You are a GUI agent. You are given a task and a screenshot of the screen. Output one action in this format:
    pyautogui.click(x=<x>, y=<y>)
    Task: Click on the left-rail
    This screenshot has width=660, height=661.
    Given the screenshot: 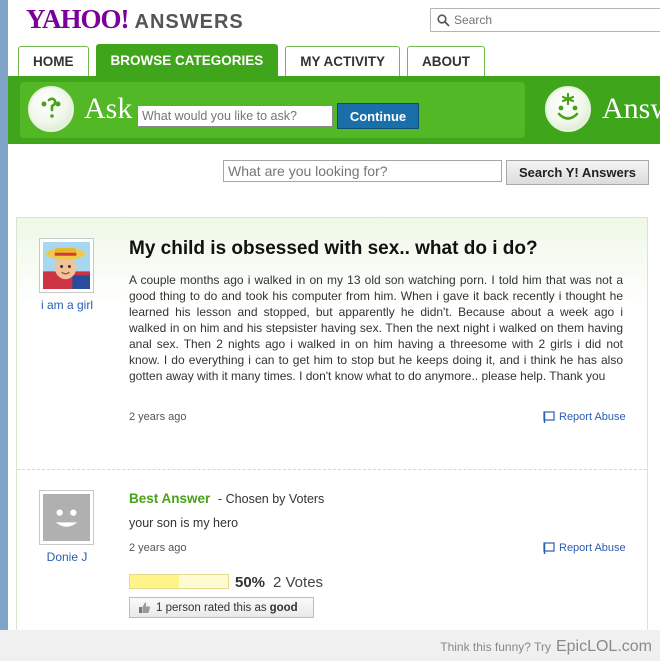 What is the action you would take?
    pyautogui.click(x=4, y=315)
    